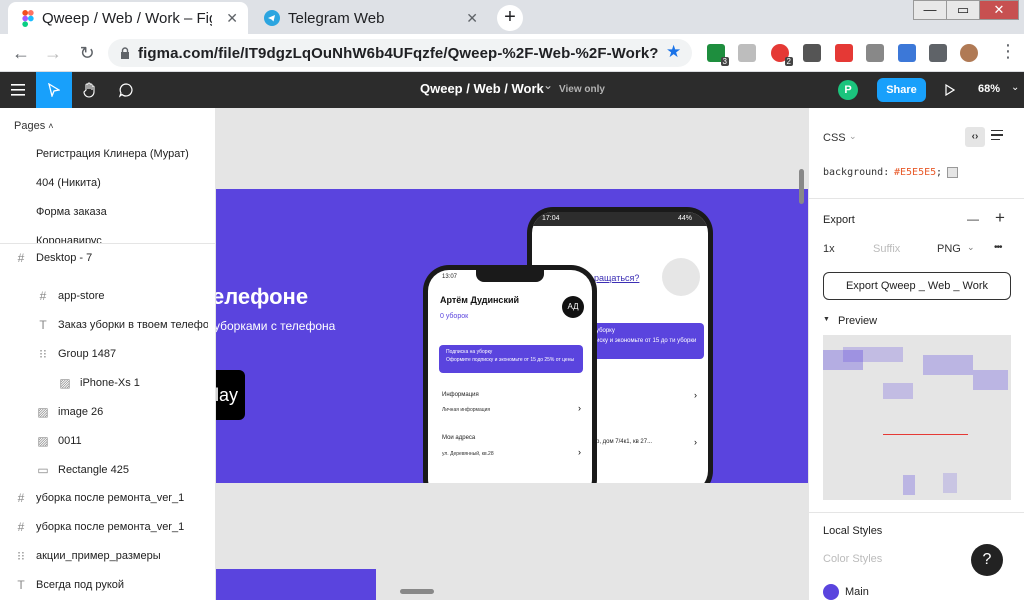 The width and height of the screenshot is (1024, 600). Describe the element at coordinates (108, 556) in the screenshot. I see `layer-row: ⁝⁝ акции_пример_размеры` at that location.